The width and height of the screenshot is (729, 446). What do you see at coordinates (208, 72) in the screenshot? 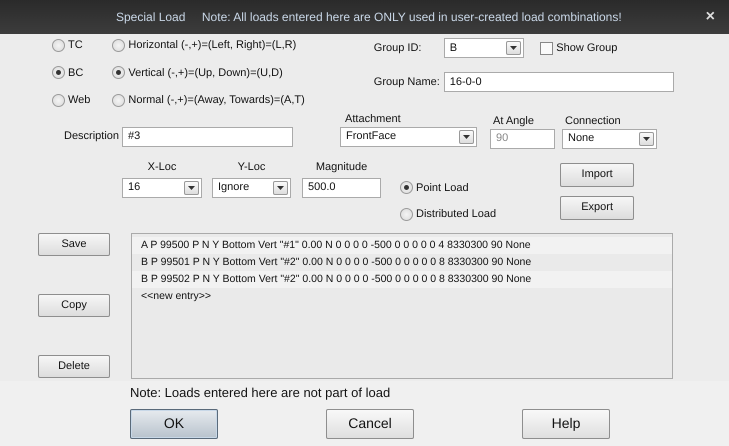
I see `direction-radio: Vertical (-,+)=(Up, Down)=(U,D)` at bounding box center [208, 72].